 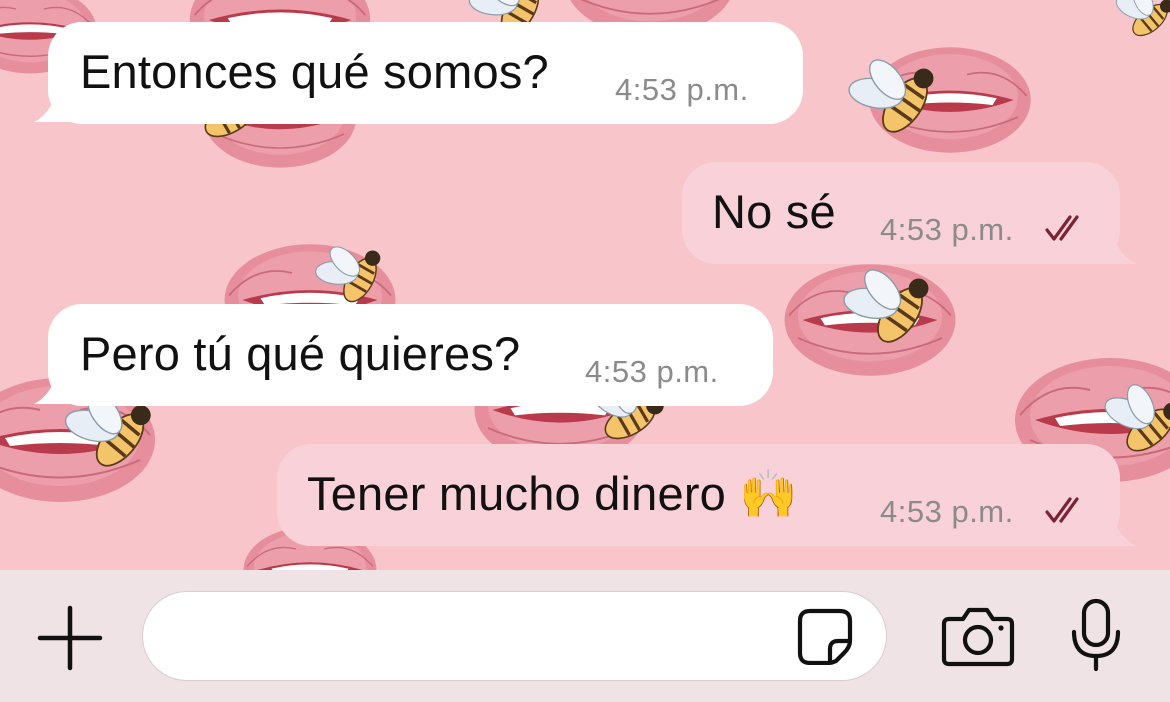 I want to click on message-bubble-outgoing: Tener mucho dinero 🙌 4:53 p.m., so click(x=698, y=495).